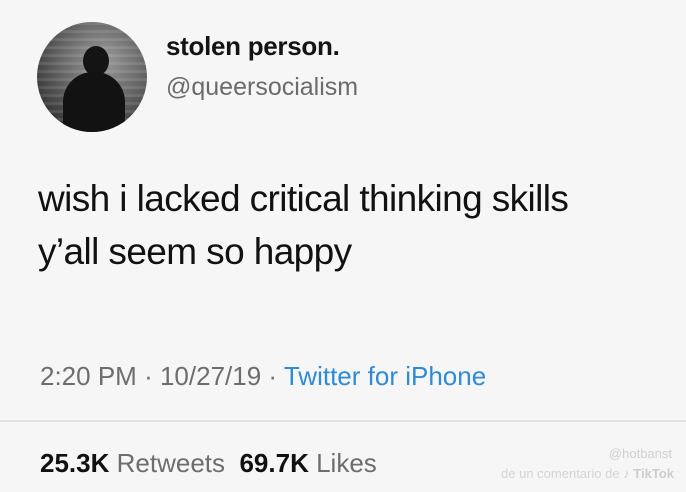 The height and width of the screenshot is (492, 686). I want to click on retweets-count: 25.3K, so click(75, 463).